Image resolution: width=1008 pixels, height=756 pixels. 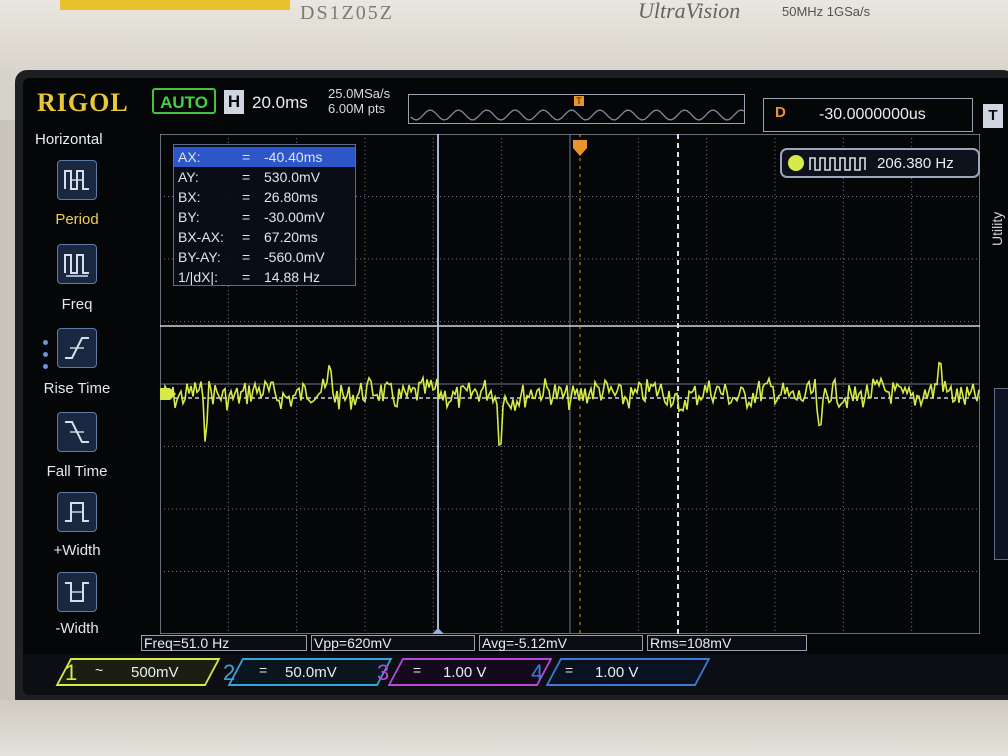 I want to click on square-wave-icon, so click(x=837, y=164).